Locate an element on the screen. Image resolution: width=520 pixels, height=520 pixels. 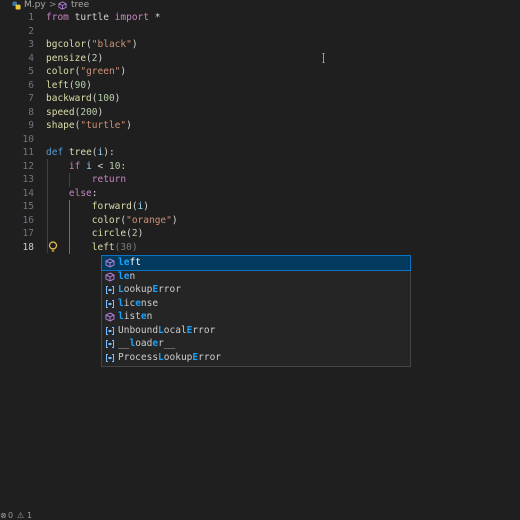
suggestion-label: __loader__ is located at coordinates (147, 343).